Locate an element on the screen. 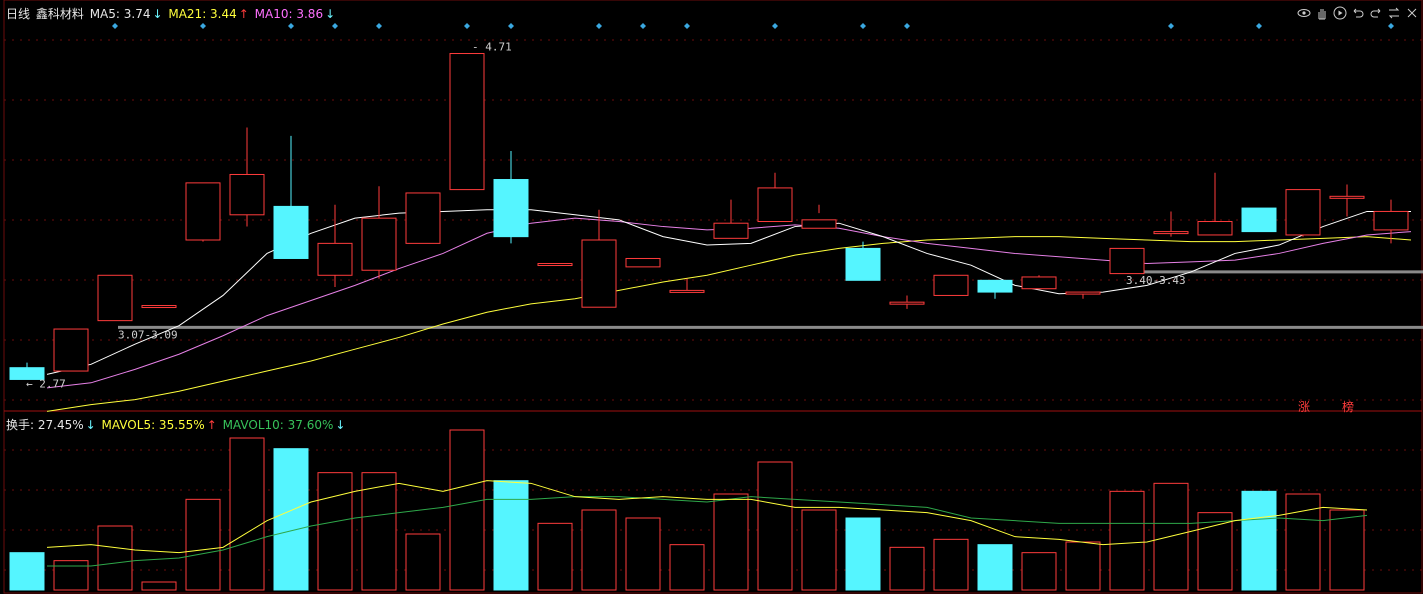 The height and width of the screenshot is (594, 1423). ma10-arrow-icon: ↓ is located at coordinates (330, 14).